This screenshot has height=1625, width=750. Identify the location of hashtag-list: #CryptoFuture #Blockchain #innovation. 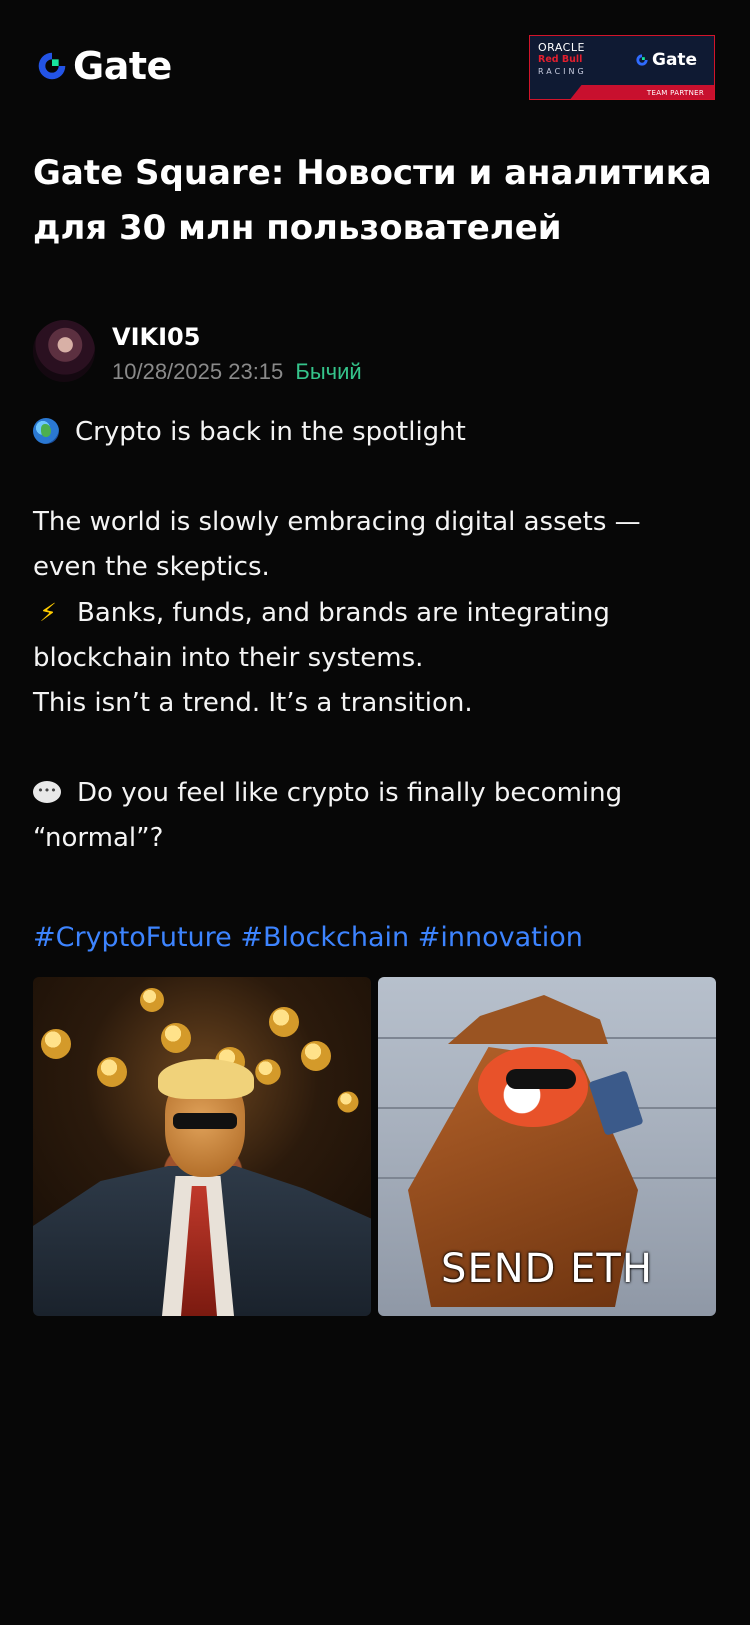
(308, 937).